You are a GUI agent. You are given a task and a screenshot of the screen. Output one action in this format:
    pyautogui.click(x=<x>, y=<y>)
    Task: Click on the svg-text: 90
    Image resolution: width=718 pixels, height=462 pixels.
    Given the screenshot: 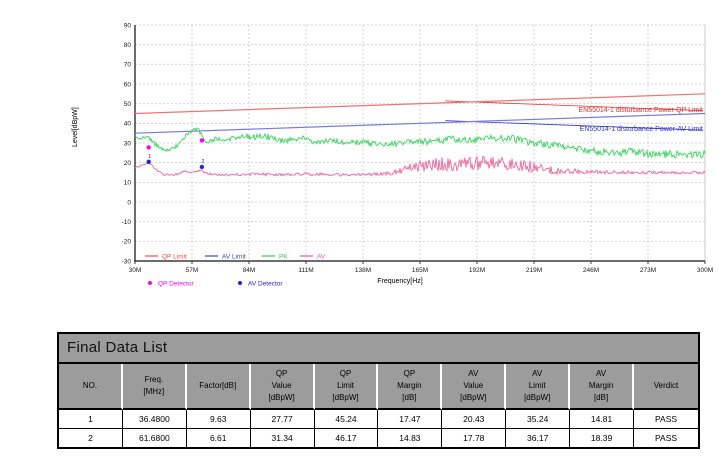 What is the action you would take?
    pyautogui.click(x=128, y=25)
    